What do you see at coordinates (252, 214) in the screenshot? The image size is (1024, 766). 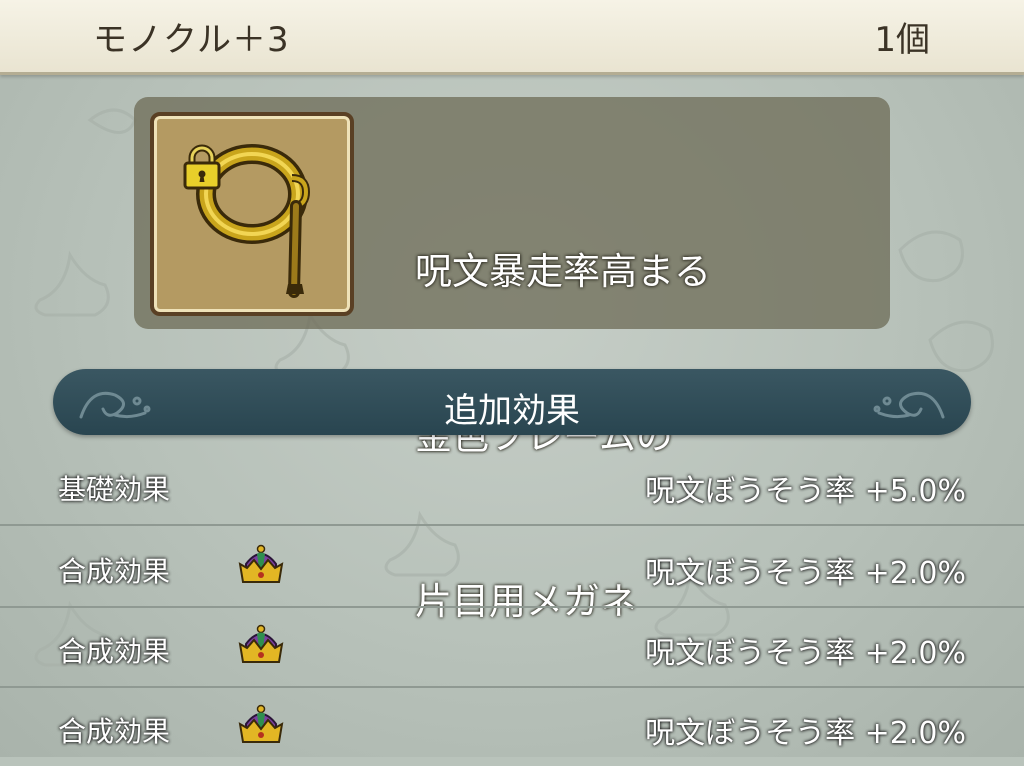 I see `item-icon-frame` at bounding box center [252, 214].